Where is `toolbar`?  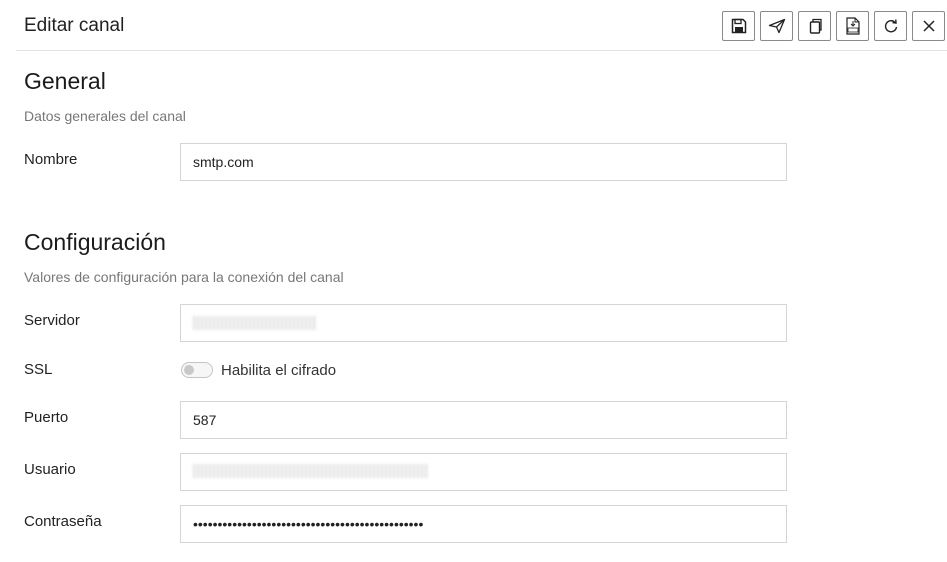
toolbar is located at coordinates (831, 26).